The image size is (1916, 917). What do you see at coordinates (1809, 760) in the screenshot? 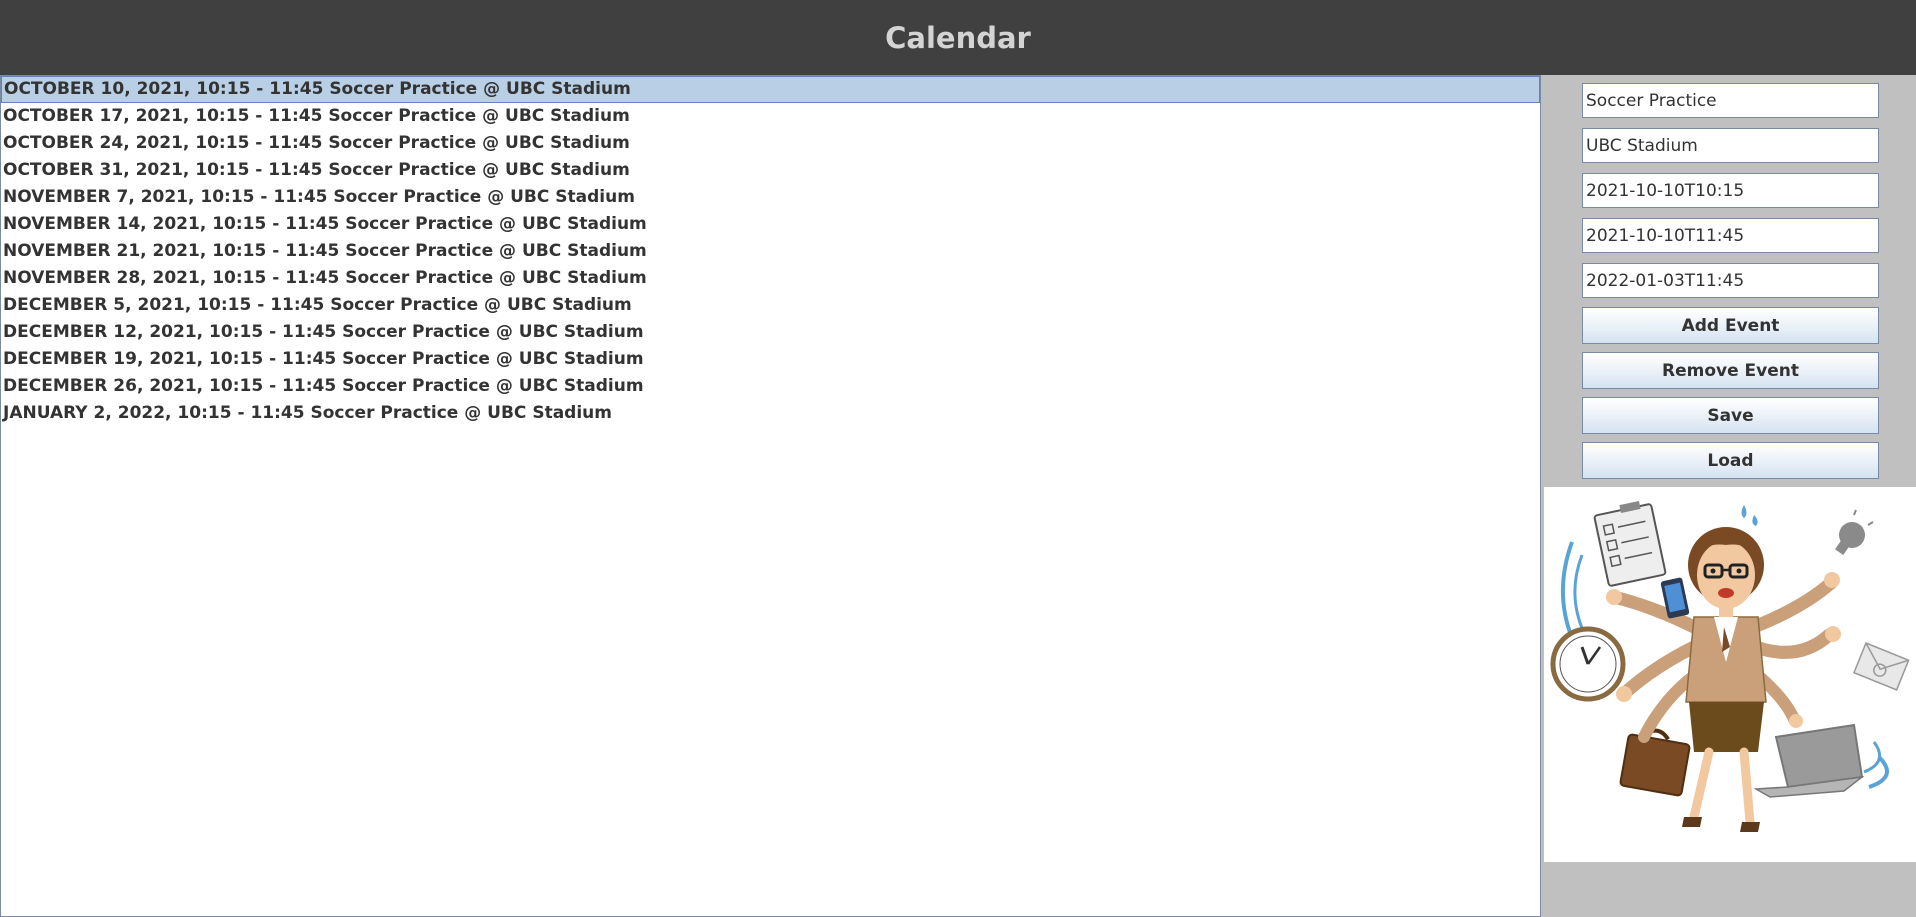
I see `laptop-icon` at bounding box center [1809, 760].